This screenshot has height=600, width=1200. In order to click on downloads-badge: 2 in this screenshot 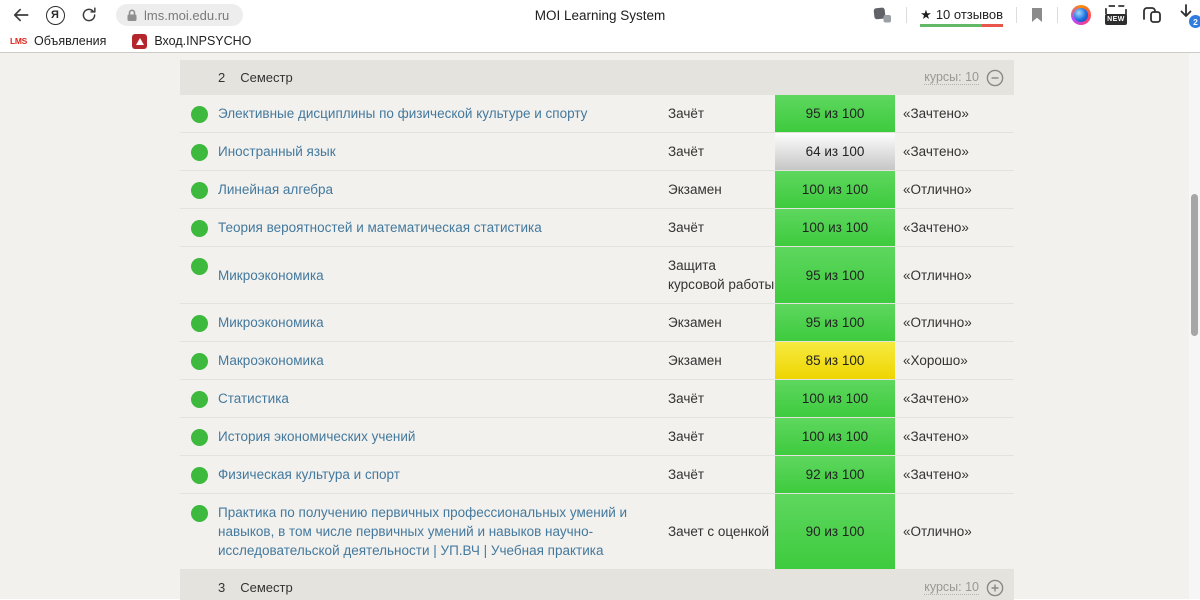, I will do `click(1194, 21)`.